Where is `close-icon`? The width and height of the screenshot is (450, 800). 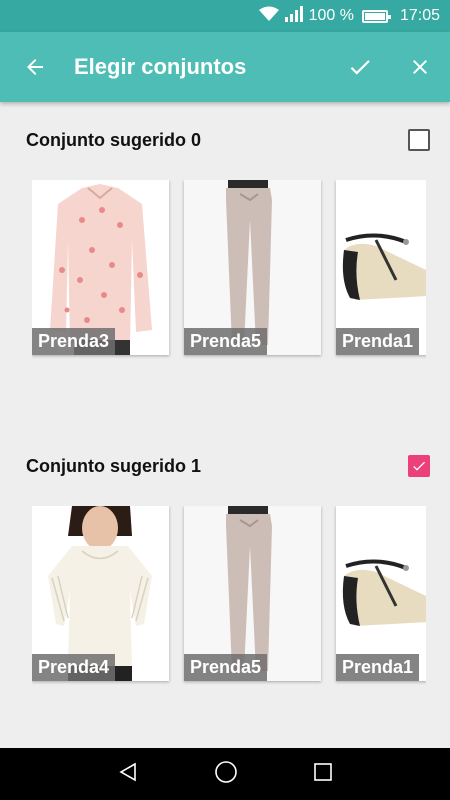
close-icon is located at coordinates (420, 67).